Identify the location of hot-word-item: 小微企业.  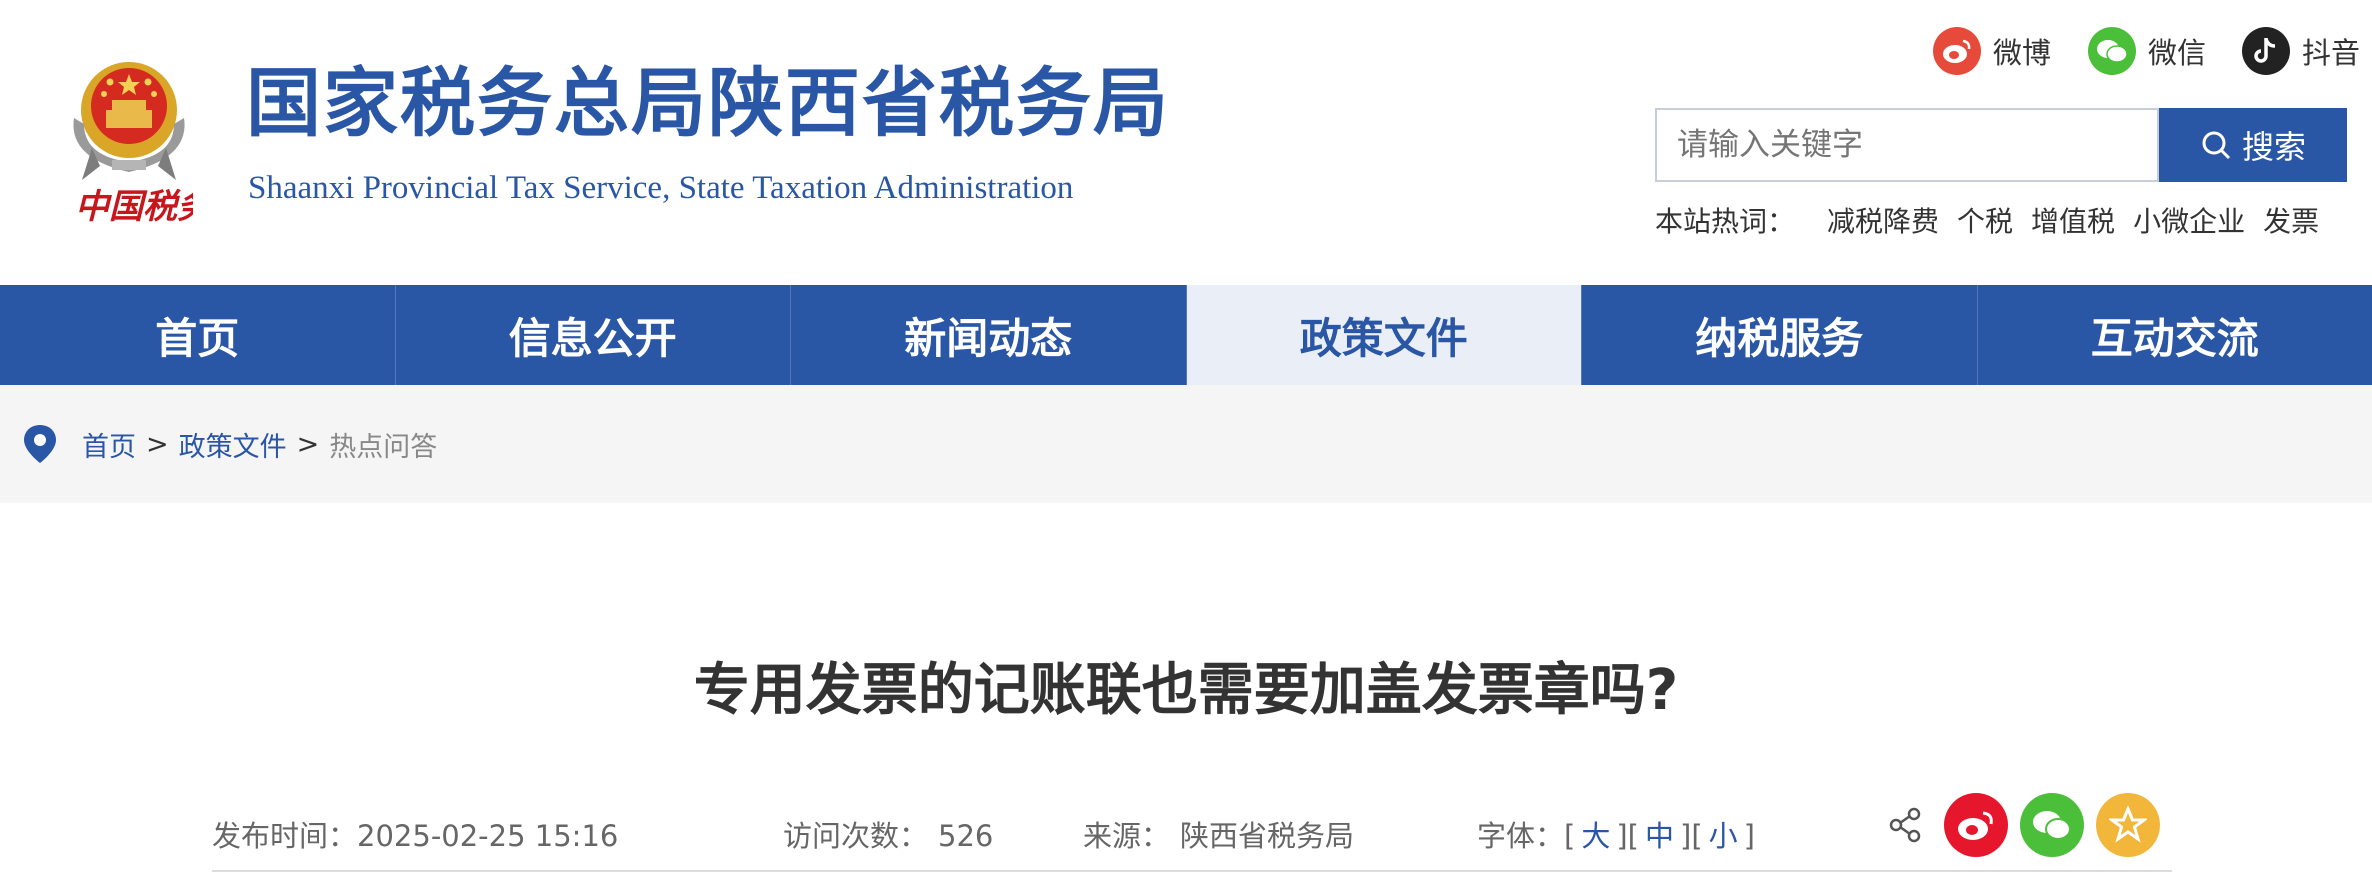
(2189, 220).